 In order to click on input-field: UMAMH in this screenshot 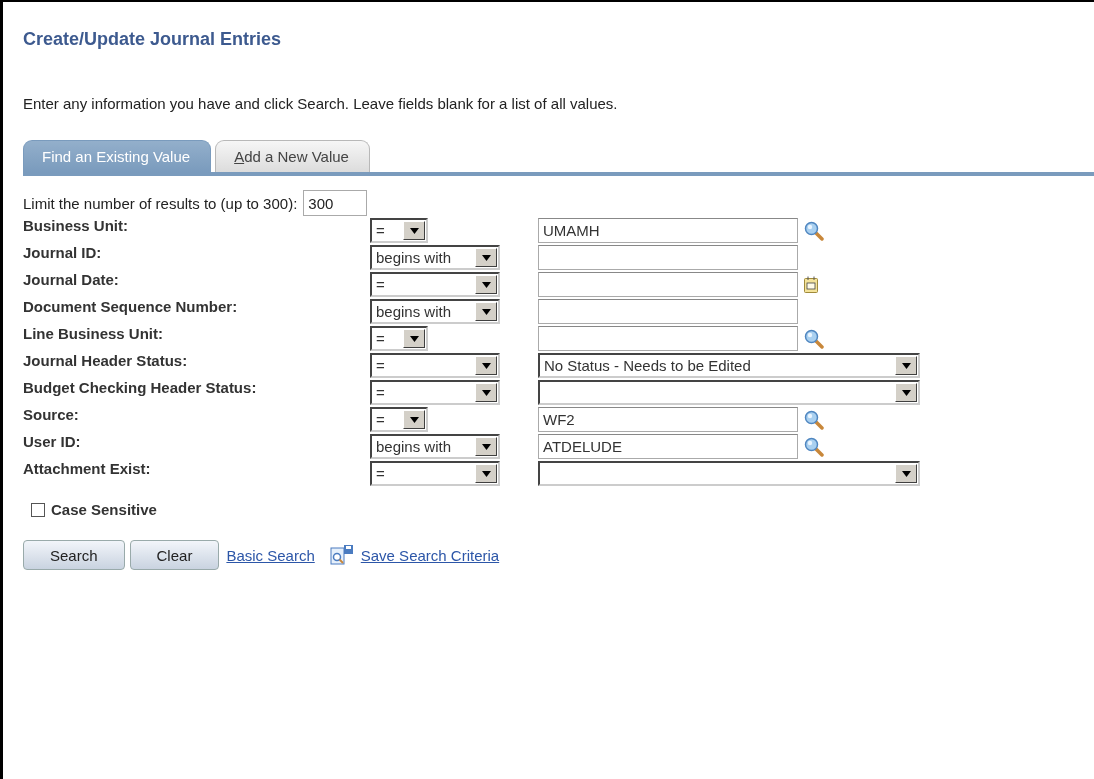, I will do `click(668, 230)`.